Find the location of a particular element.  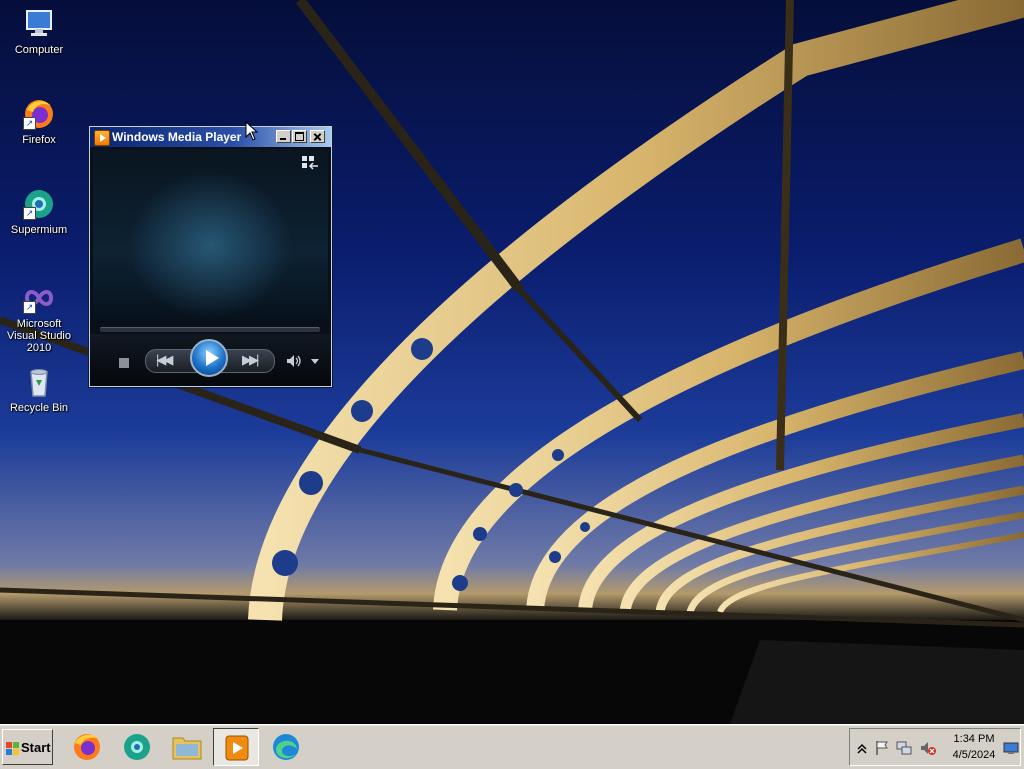

play-button is located at coordinates (209, 358).